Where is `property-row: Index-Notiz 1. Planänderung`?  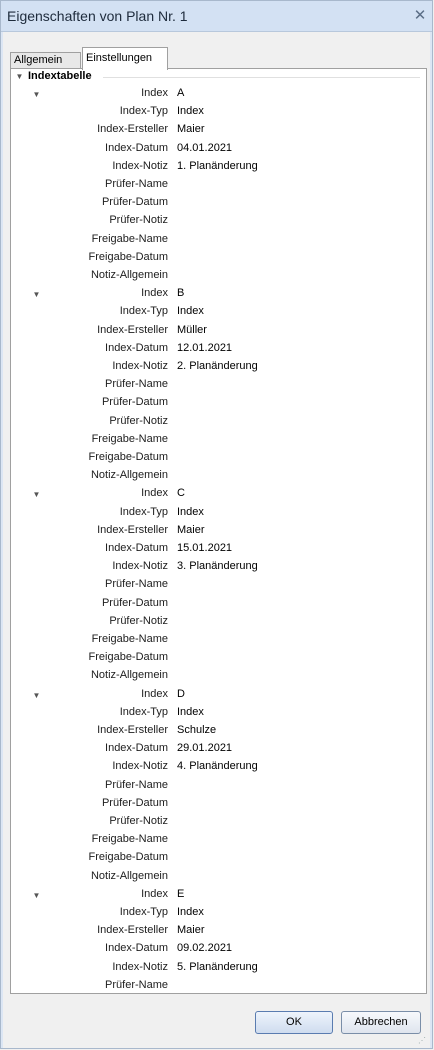
property-row: Index-Notiz 1. Planänderung is located at coordinates (218, 168).